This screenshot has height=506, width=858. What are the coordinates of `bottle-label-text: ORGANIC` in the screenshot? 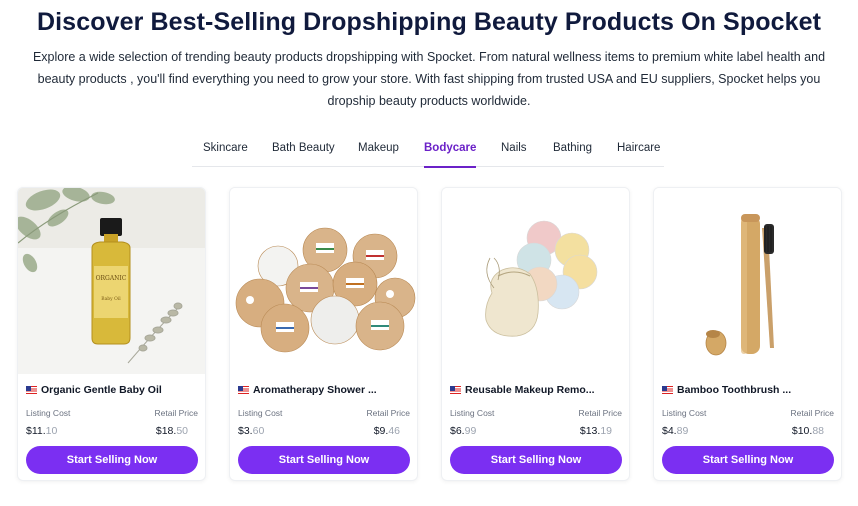 It's located at (111, 278).